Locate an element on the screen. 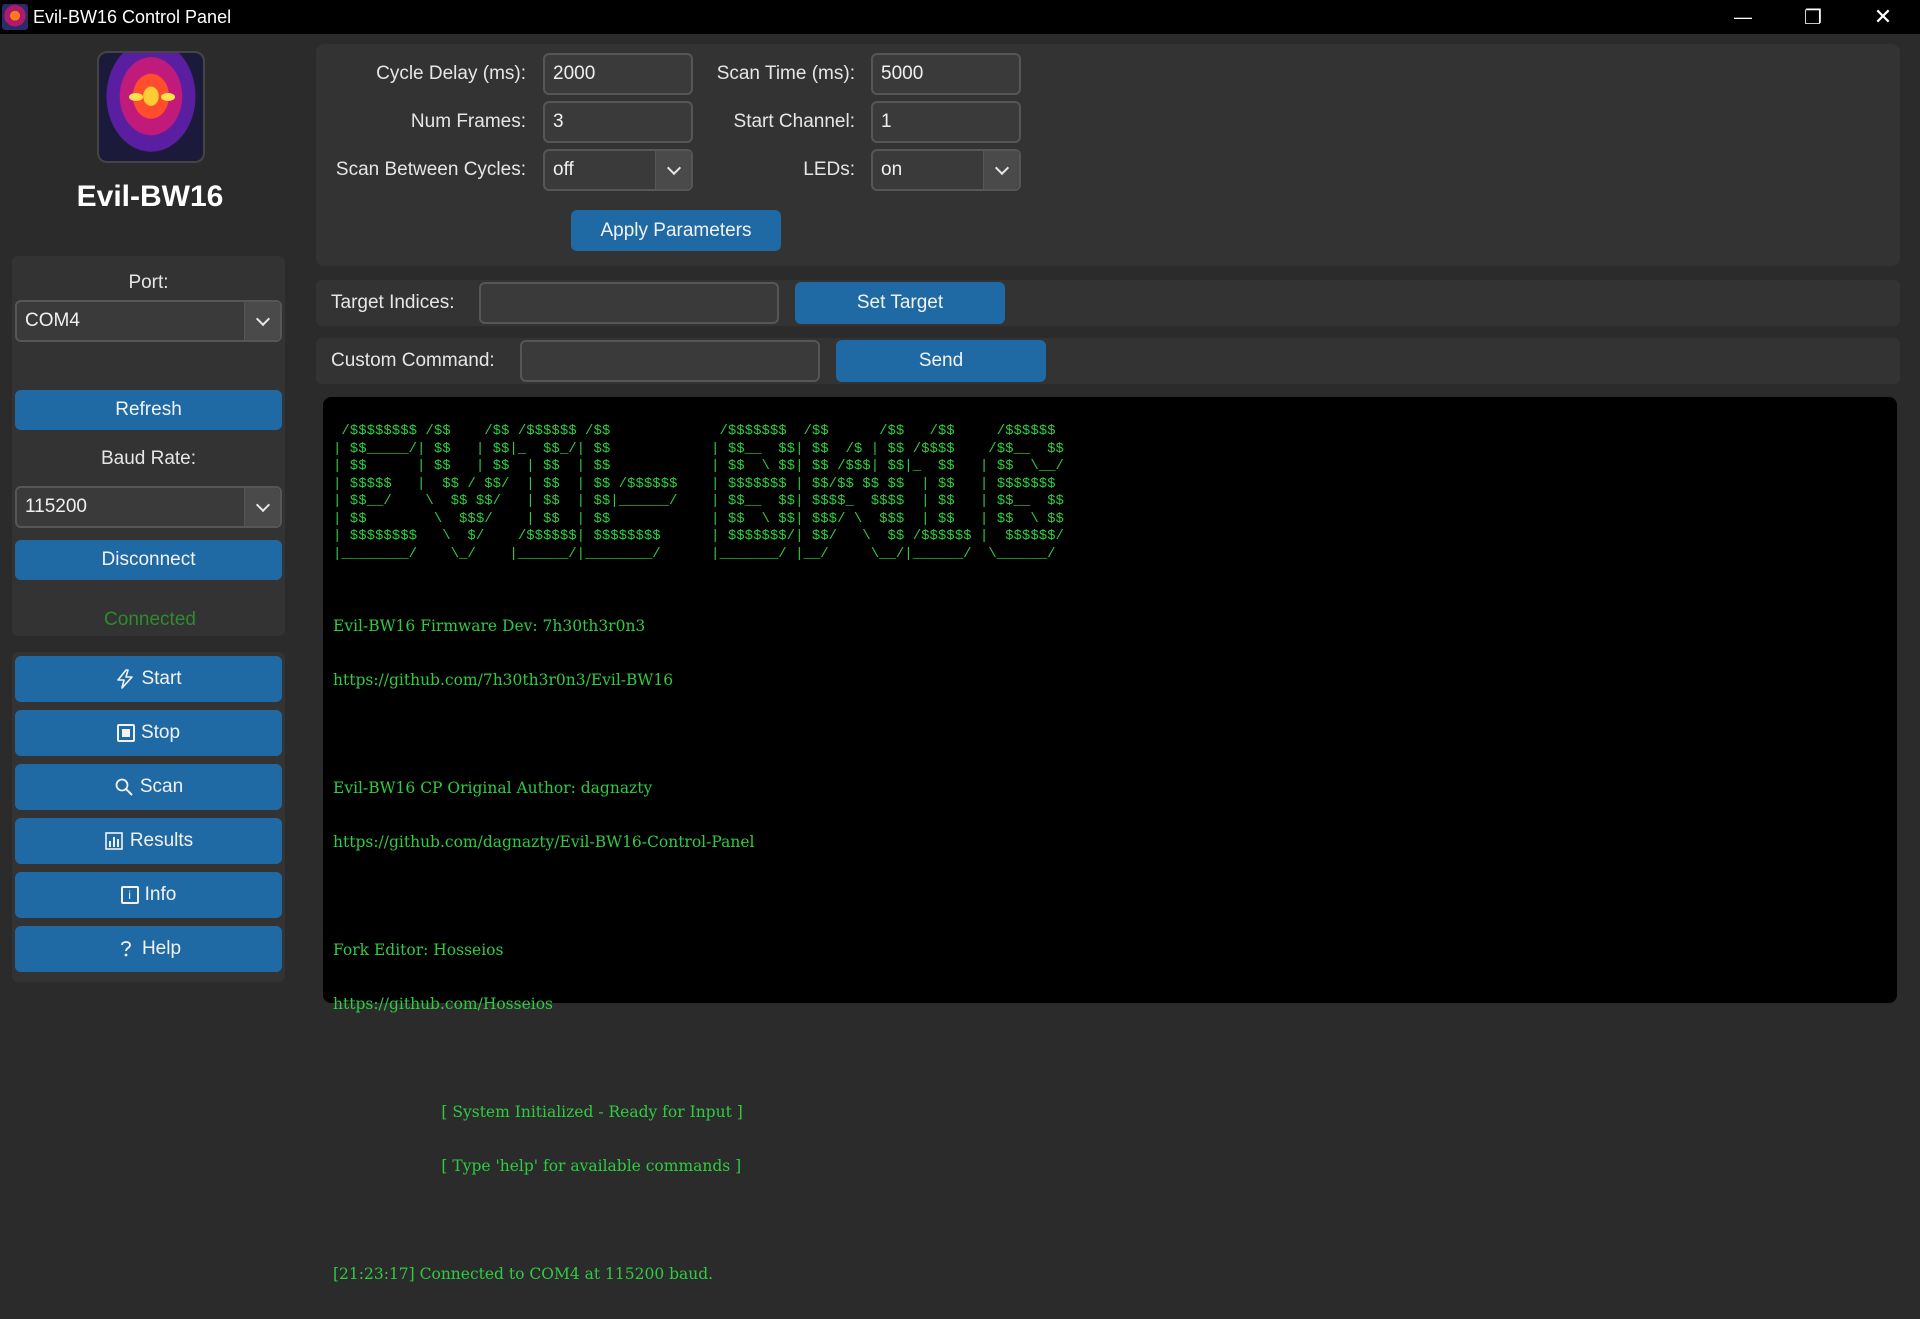 Image resolution: width=1920 pixels, height=1319 pixels. send-button: Send is located at coordinates (941, 361).